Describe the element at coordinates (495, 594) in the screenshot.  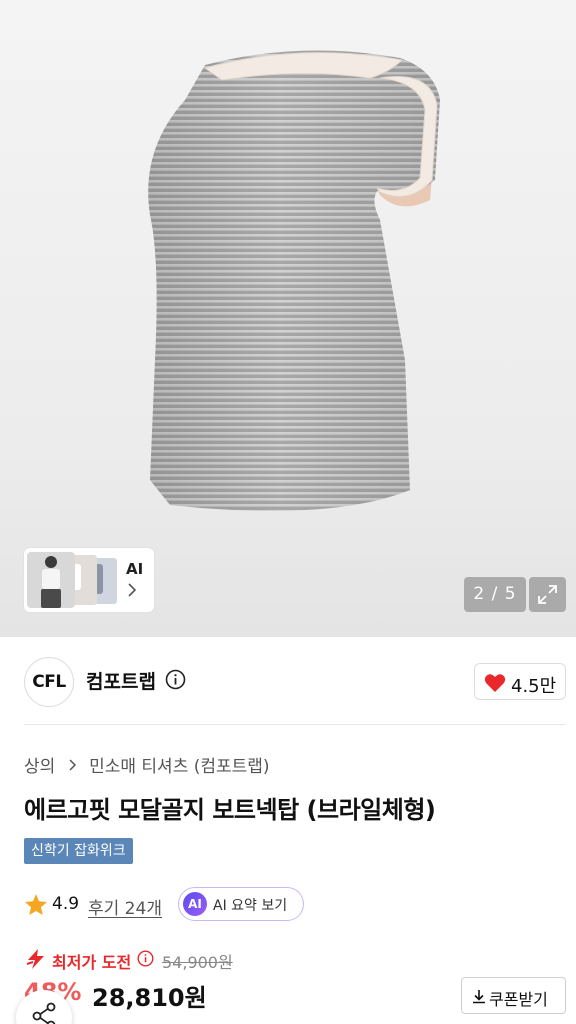
I see `image-counter: 2 / 5` at that location.